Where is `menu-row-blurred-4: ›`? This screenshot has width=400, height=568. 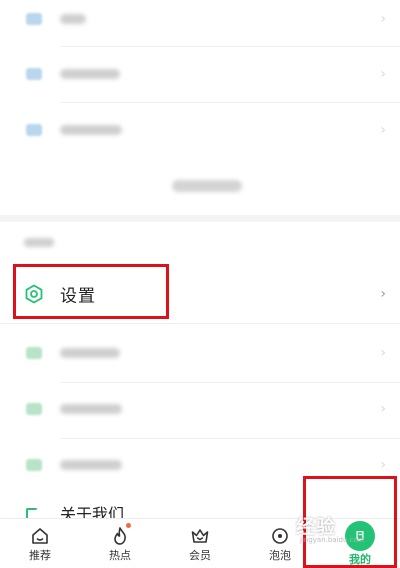
menu-row-blurred-4: › is located at coordinates (200, 353).